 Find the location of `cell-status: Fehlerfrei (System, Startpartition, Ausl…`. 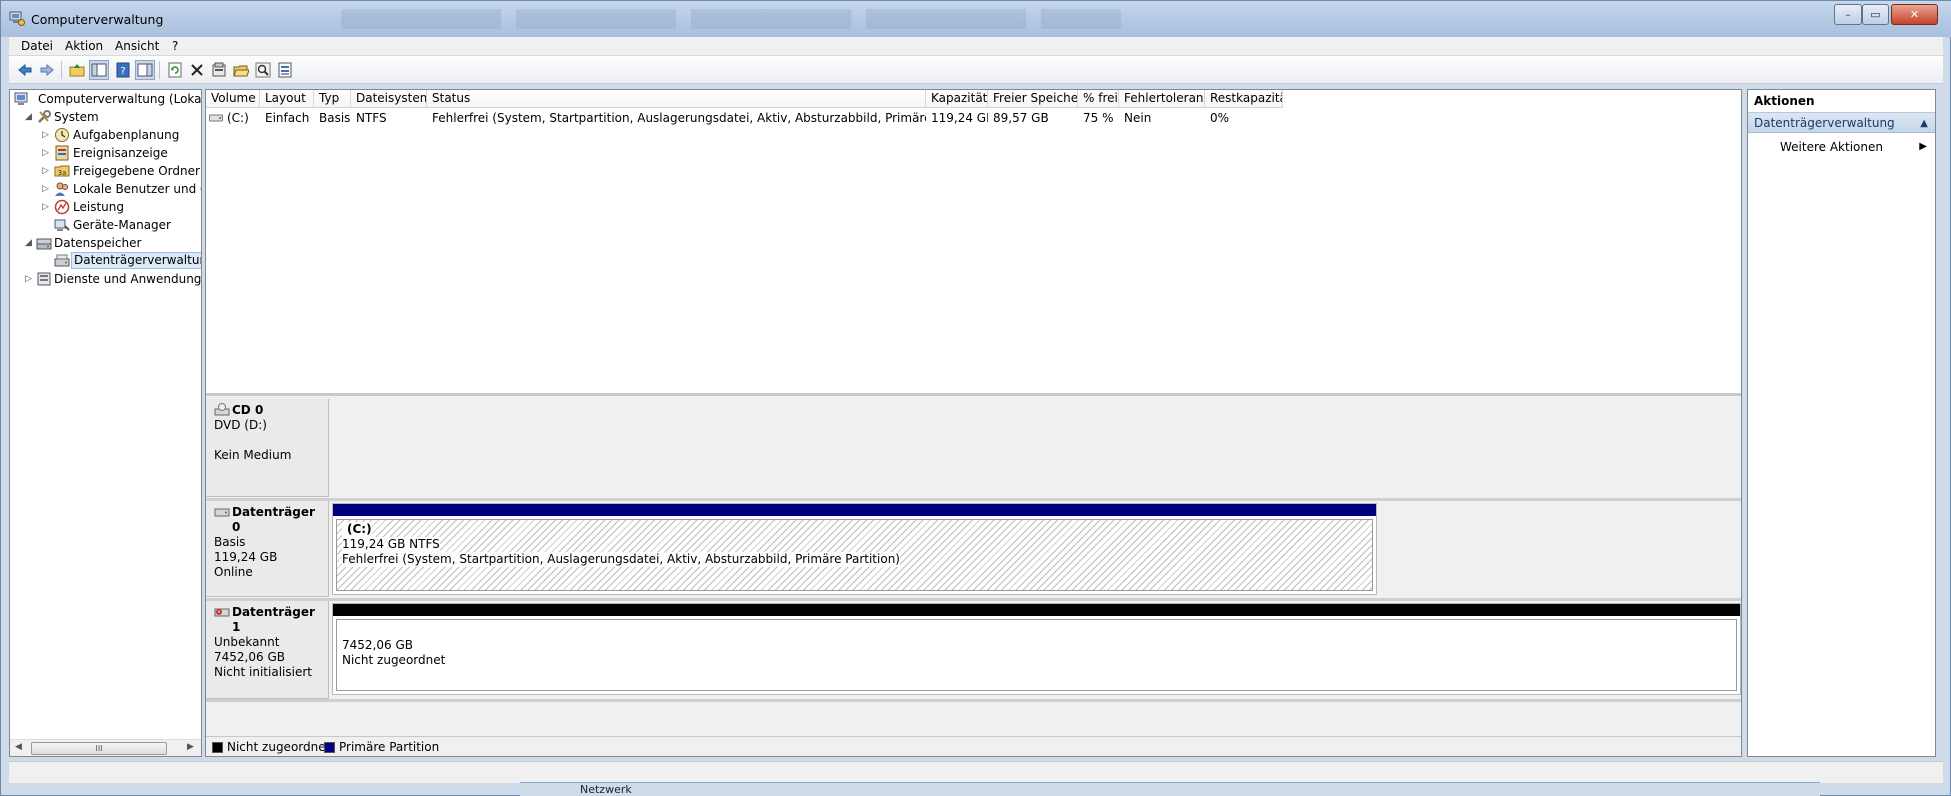

cell-status: Fehlerfrei (System, Startpartition, Ausl… is located at coordinates (679, 118).